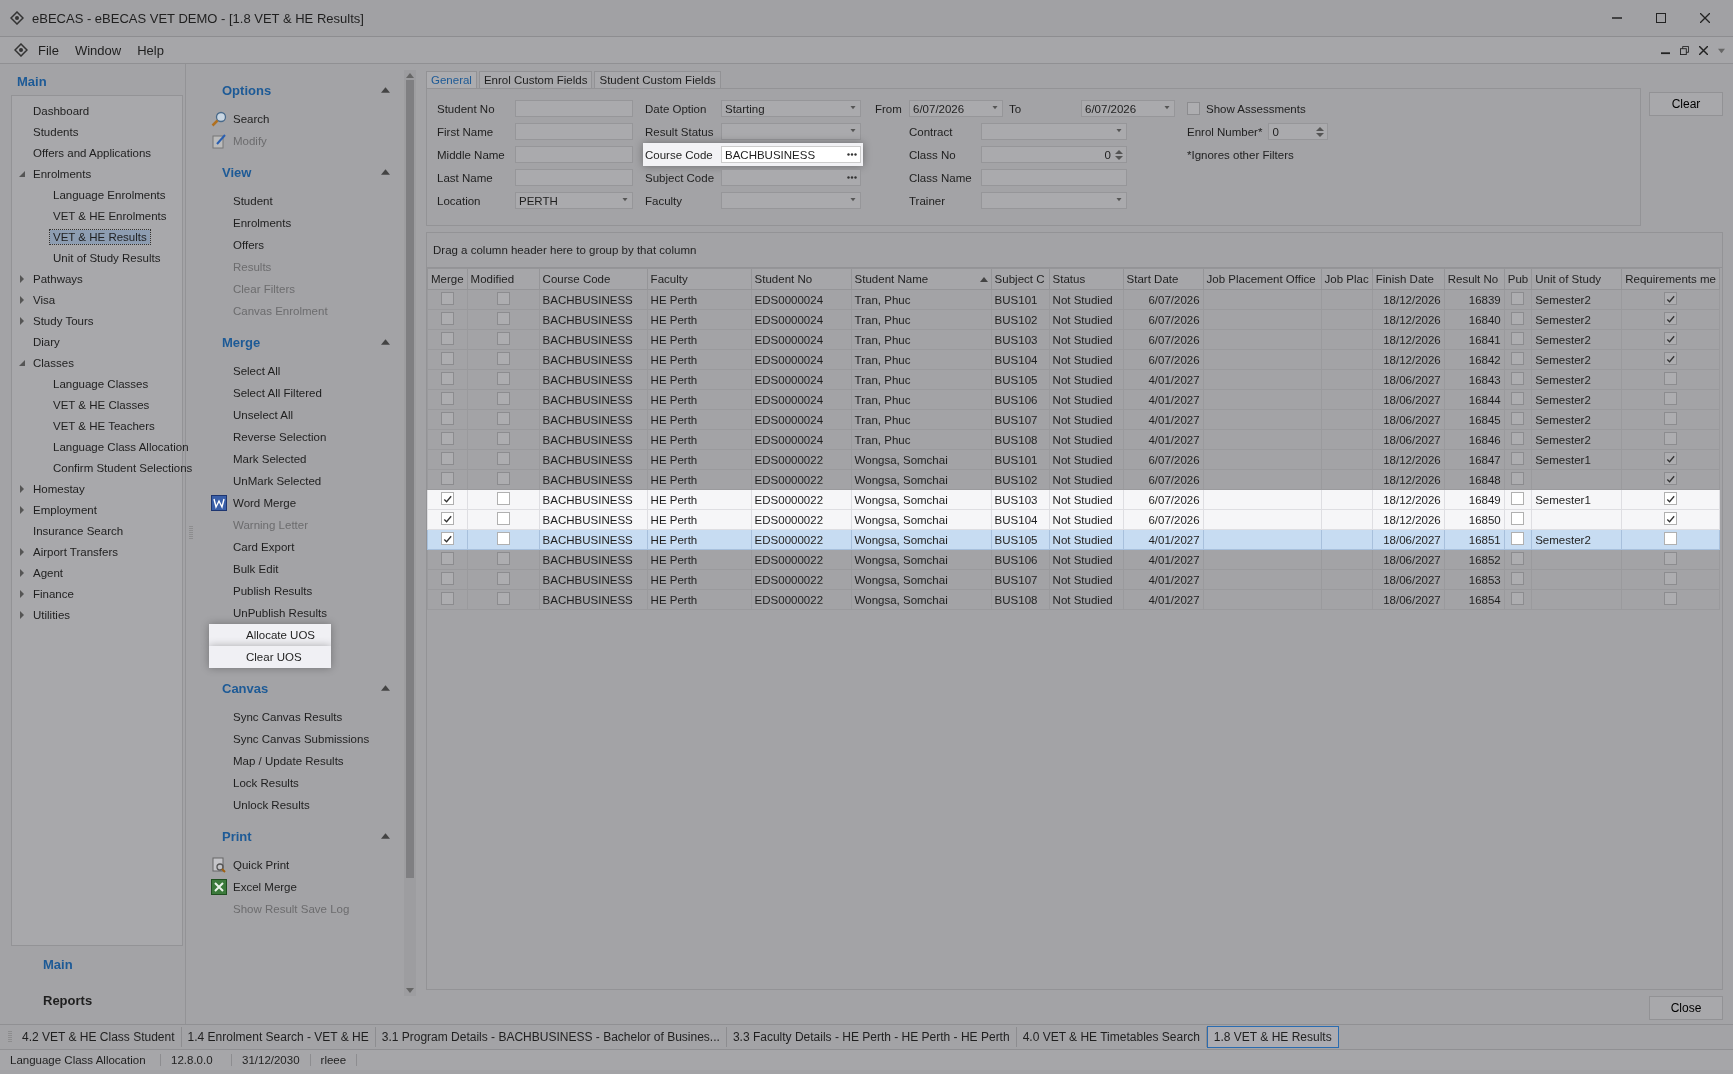 This screenshot has height=1074, width=1733. I want to click on dropdown-field, so click(1054, 200).